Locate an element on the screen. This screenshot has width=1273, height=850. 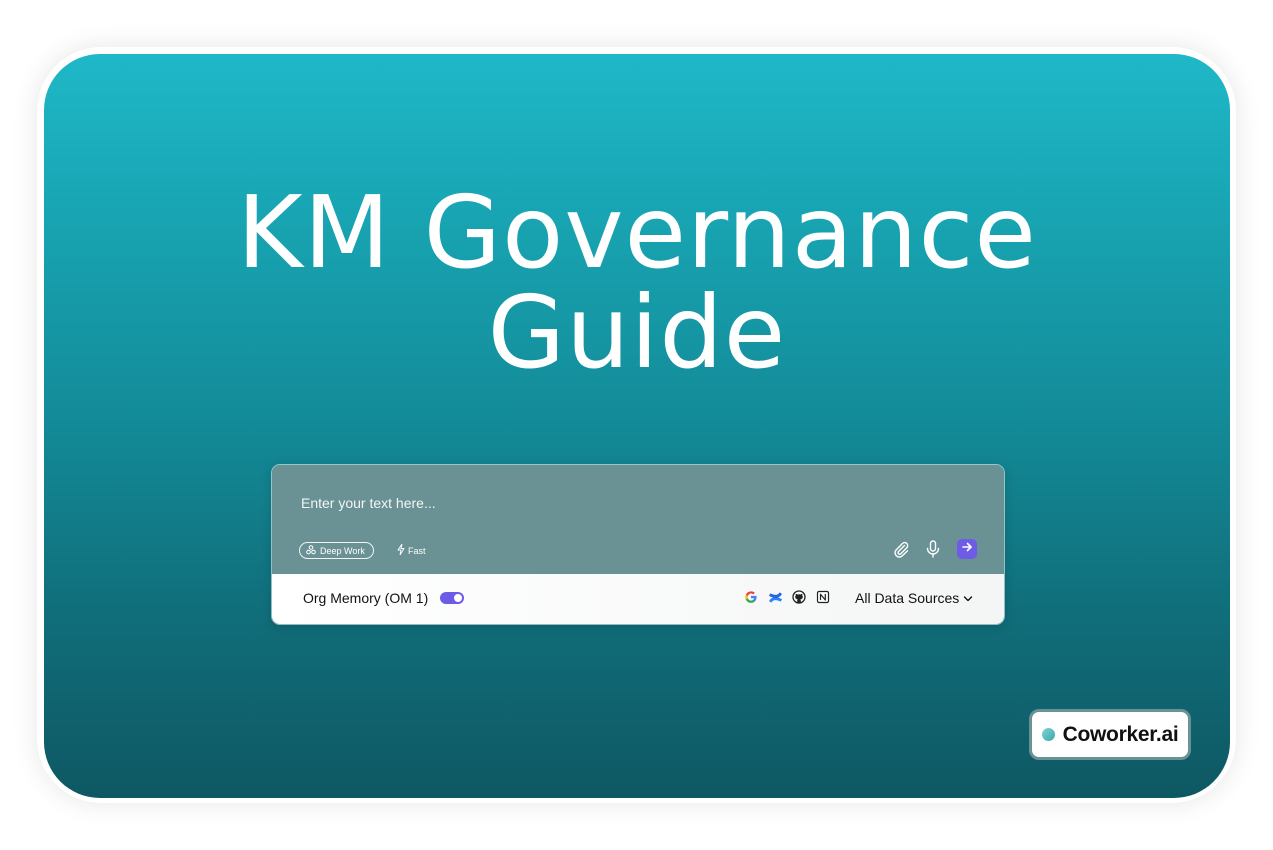
notion-icon is located at coordinates (823, 597).